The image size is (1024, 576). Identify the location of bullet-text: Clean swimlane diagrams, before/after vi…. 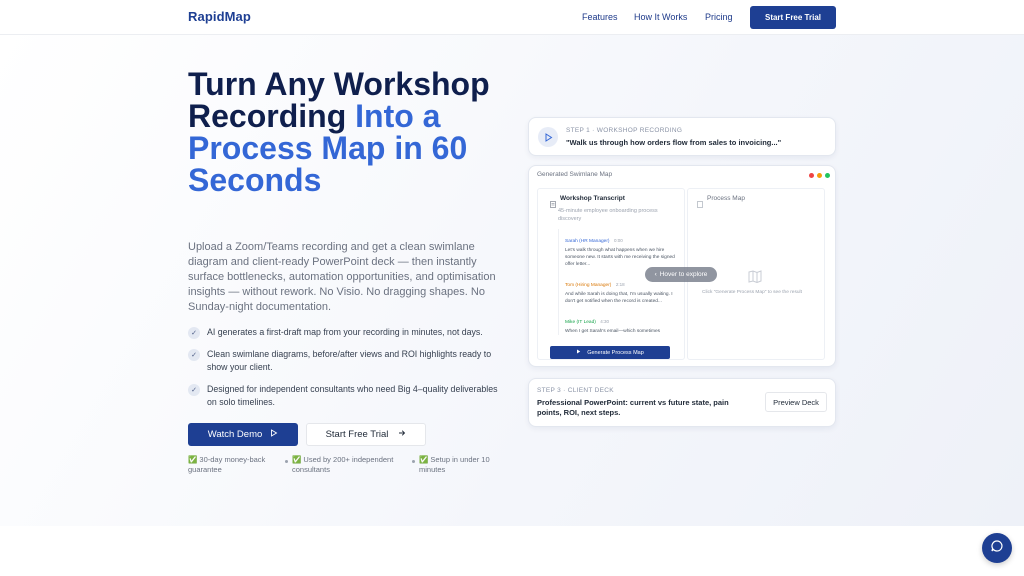
(349, 360).